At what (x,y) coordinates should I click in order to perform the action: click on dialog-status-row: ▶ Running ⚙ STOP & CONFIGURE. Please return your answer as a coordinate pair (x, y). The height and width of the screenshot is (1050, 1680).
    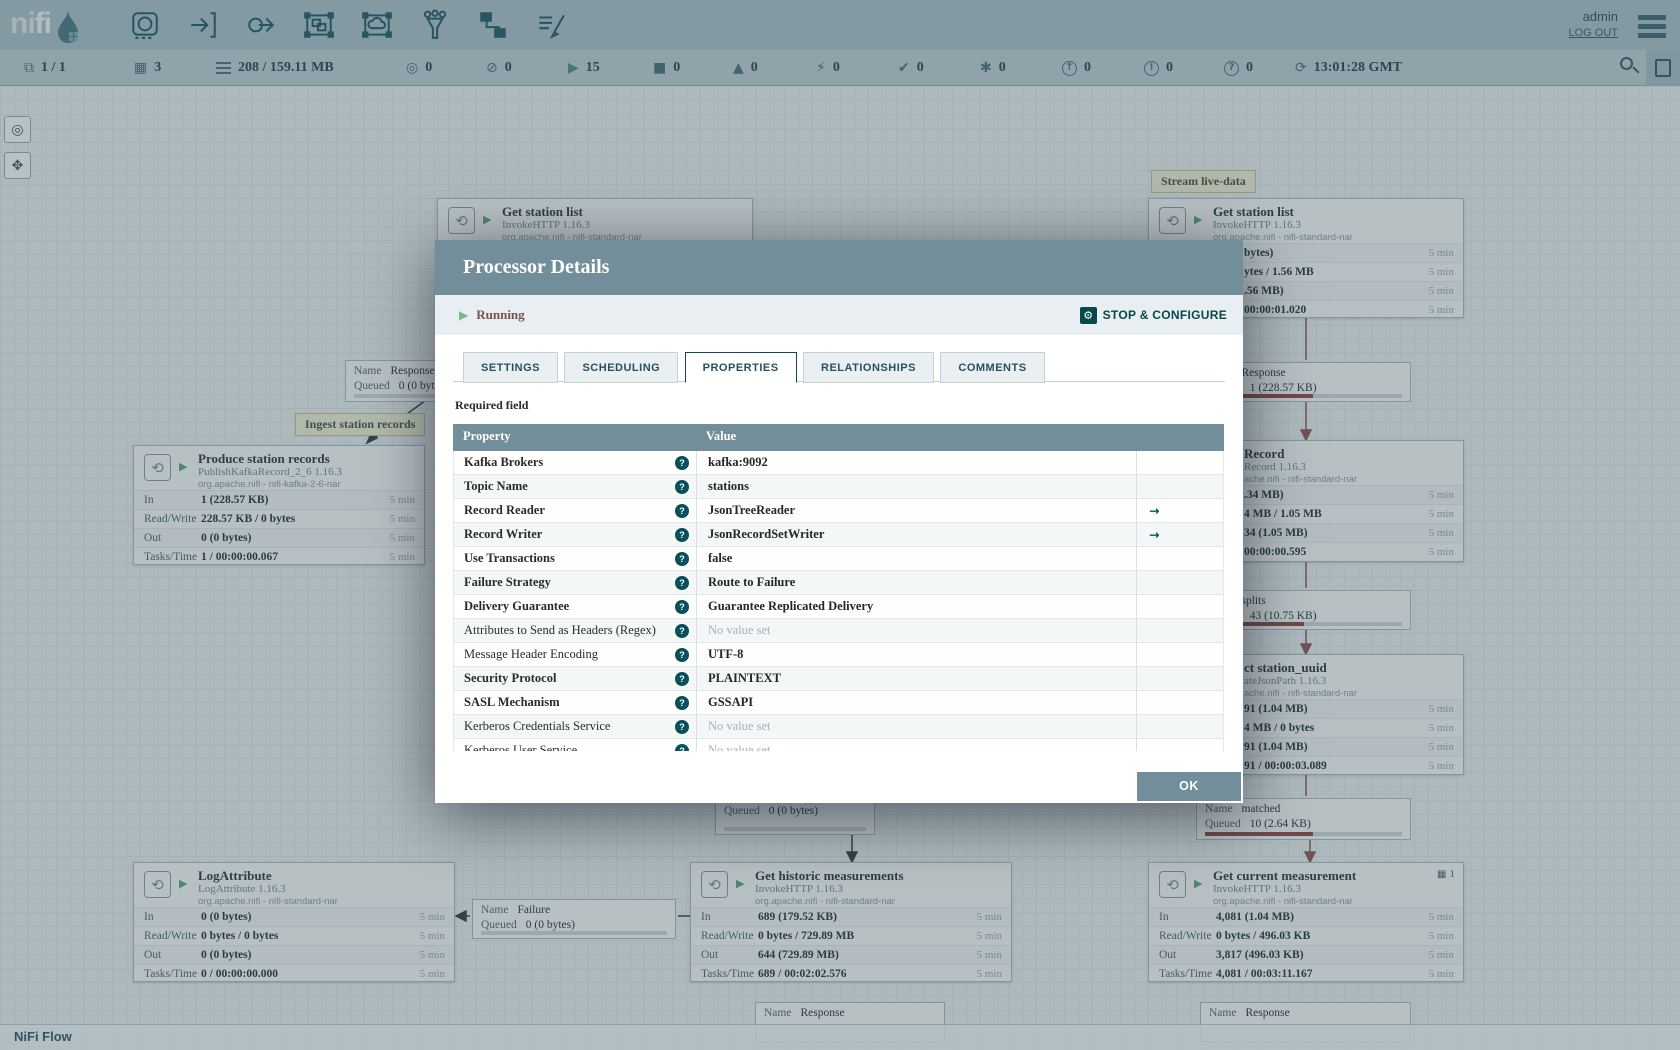
    Looking at the image, I should click on (839, 315).